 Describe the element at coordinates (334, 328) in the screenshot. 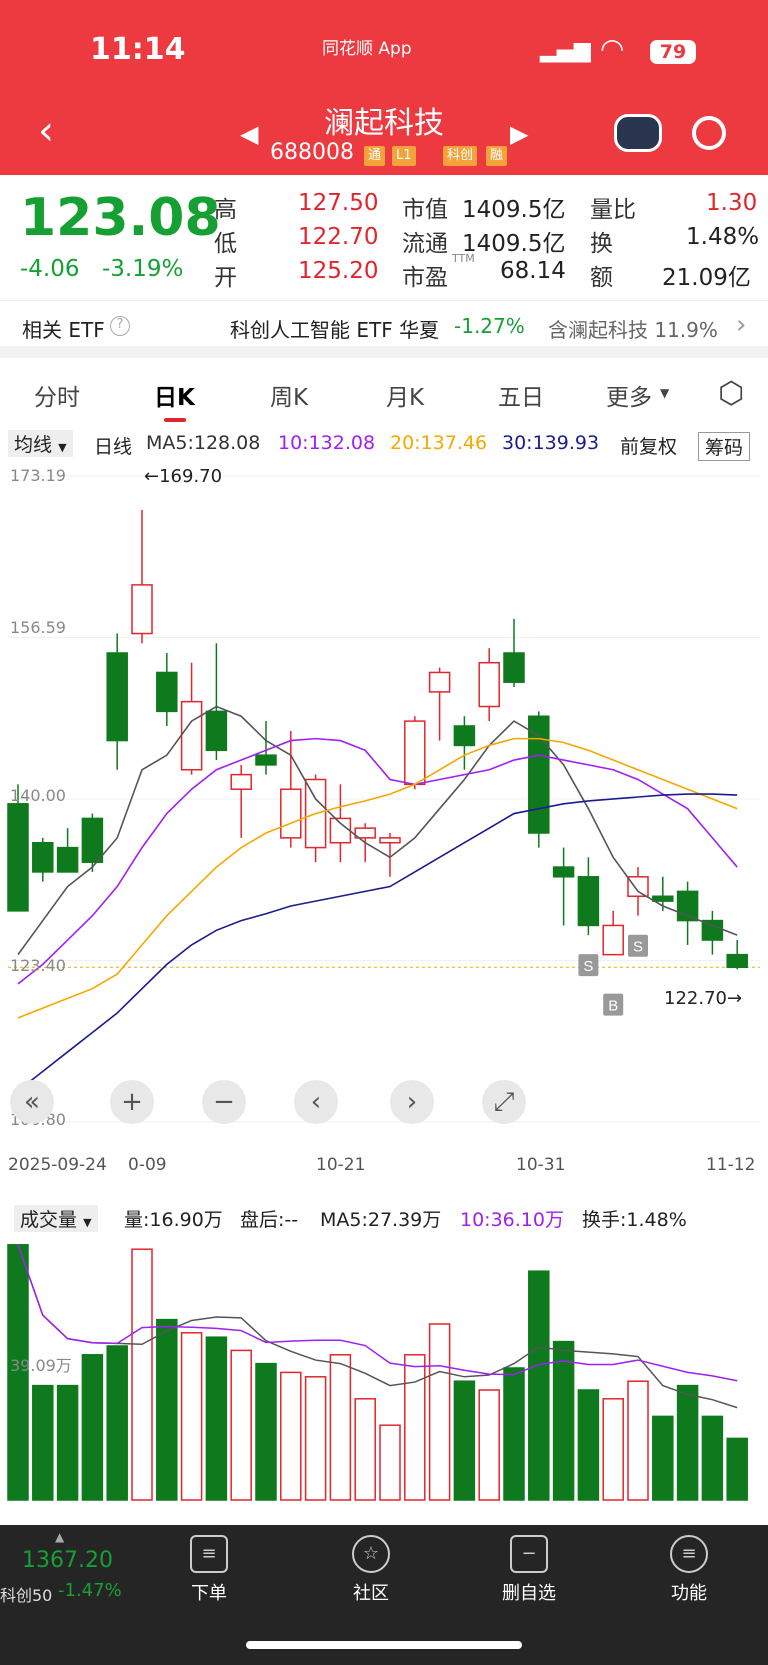

I see `etf-name: 科创人工智能 ETF 华夏` at that location.